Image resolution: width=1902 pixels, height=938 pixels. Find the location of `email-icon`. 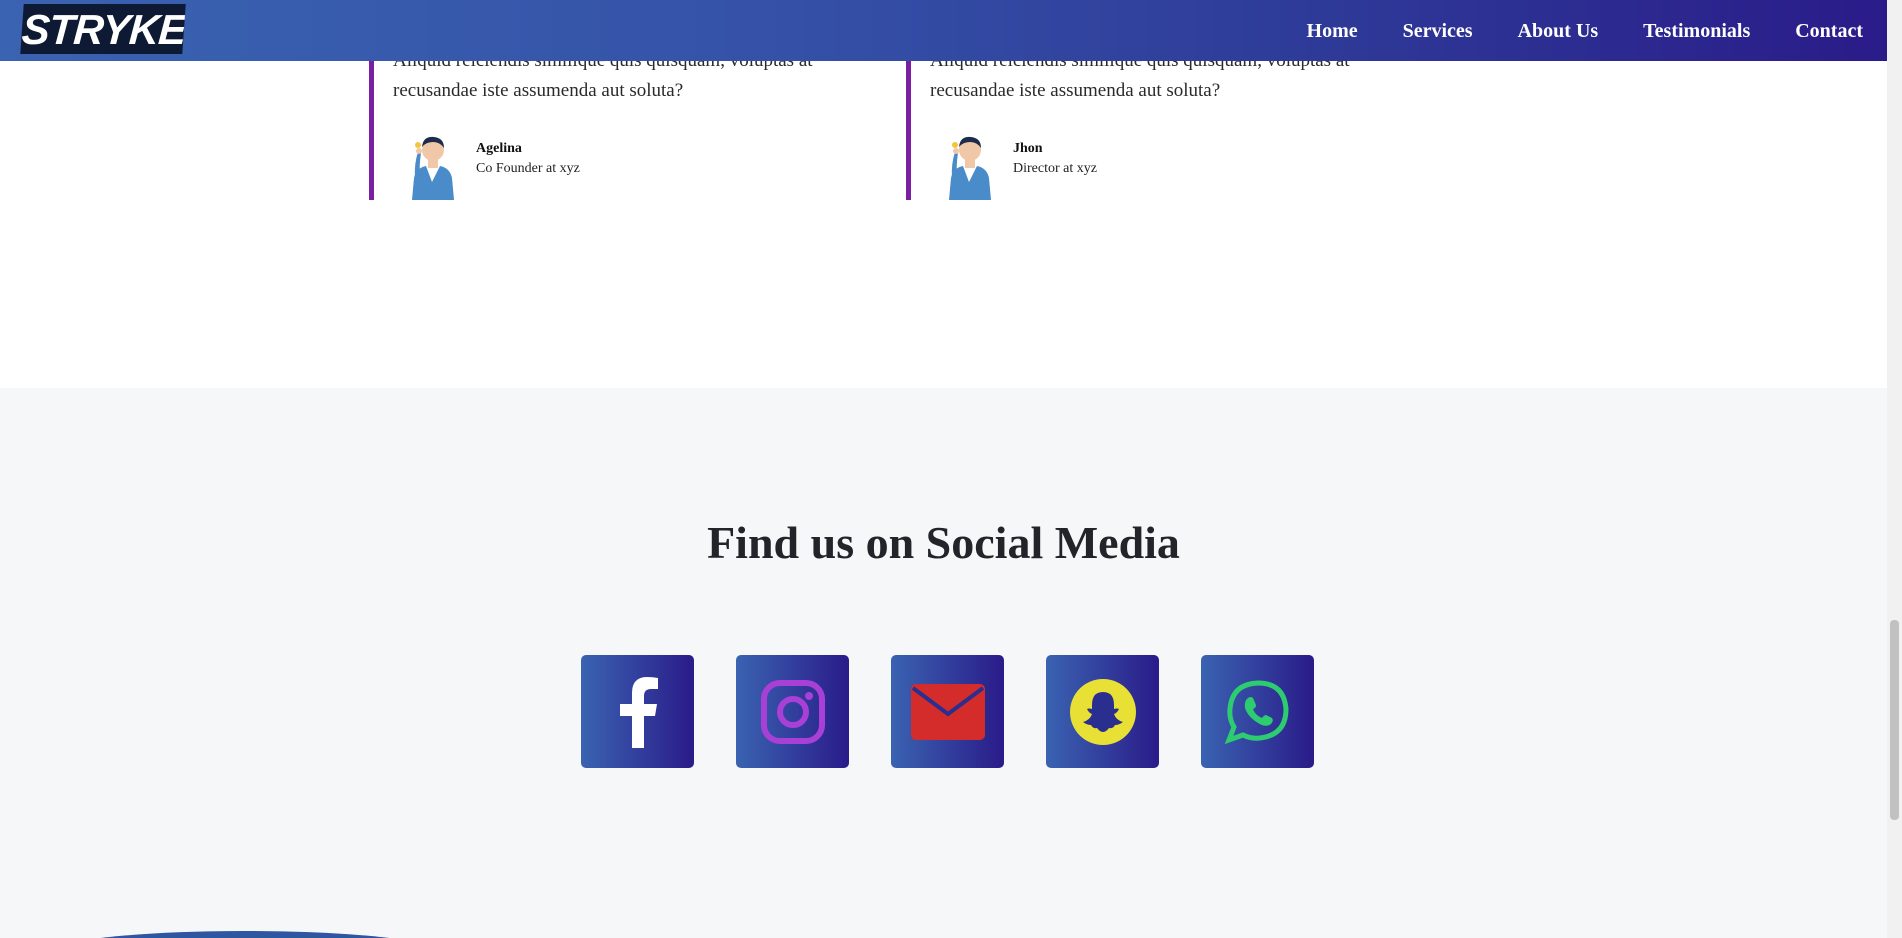

email-icon is located at coordinates (947, 711).